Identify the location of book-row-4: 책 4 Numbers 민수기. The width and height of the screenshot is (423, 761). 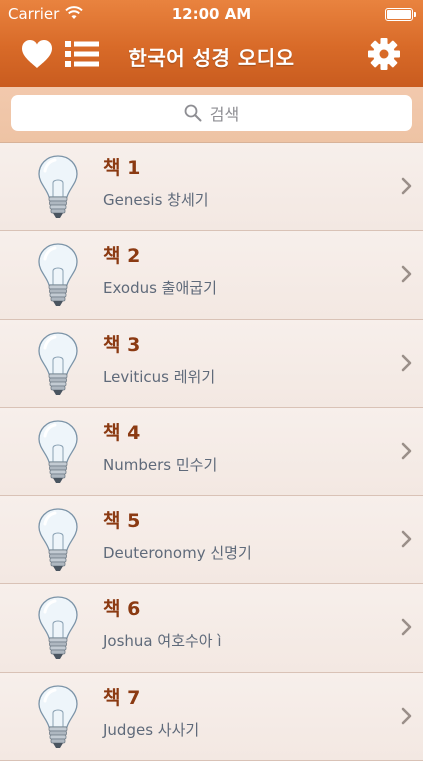
(211, 452).